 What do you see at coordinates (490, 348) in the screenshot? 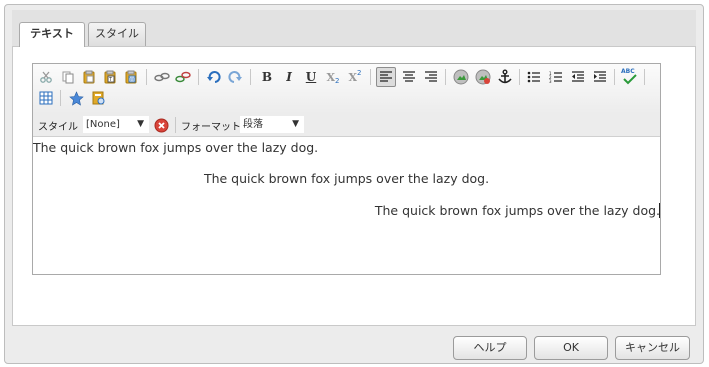
I see `help-button: ヘルプ` at bounding box center [490, 348].